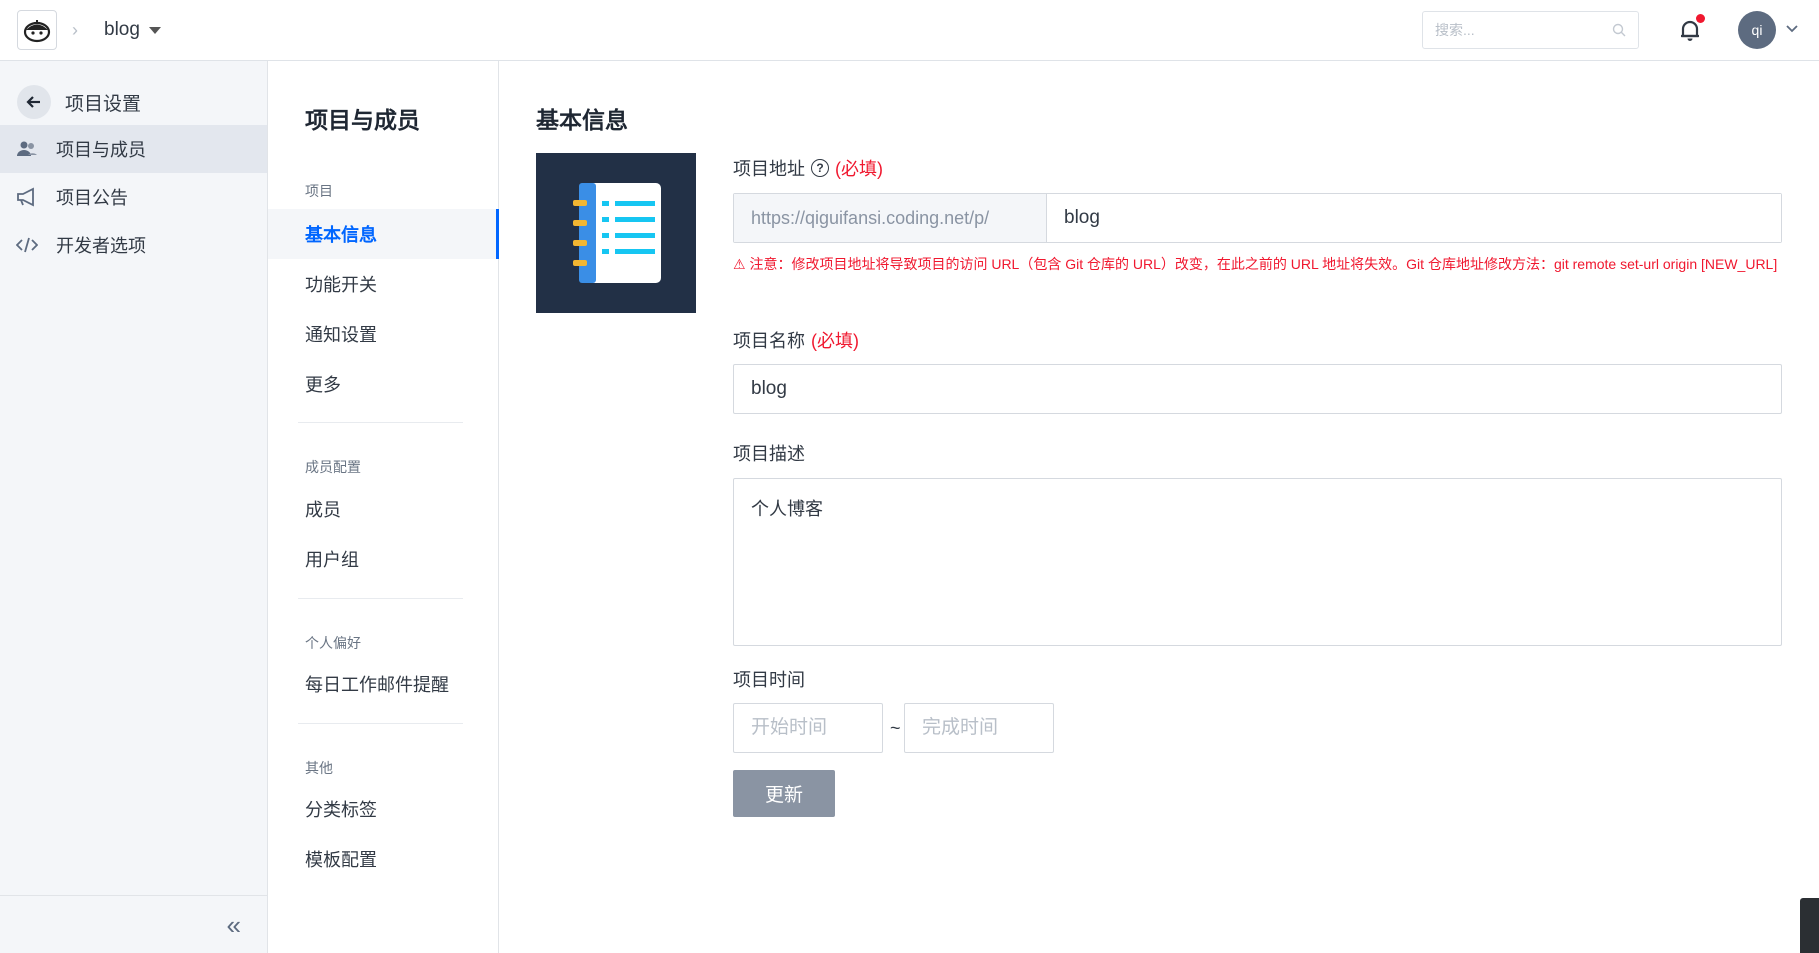 The image size is (1819, 953). I want to click on back-arrow-icon, so click(34, 102).